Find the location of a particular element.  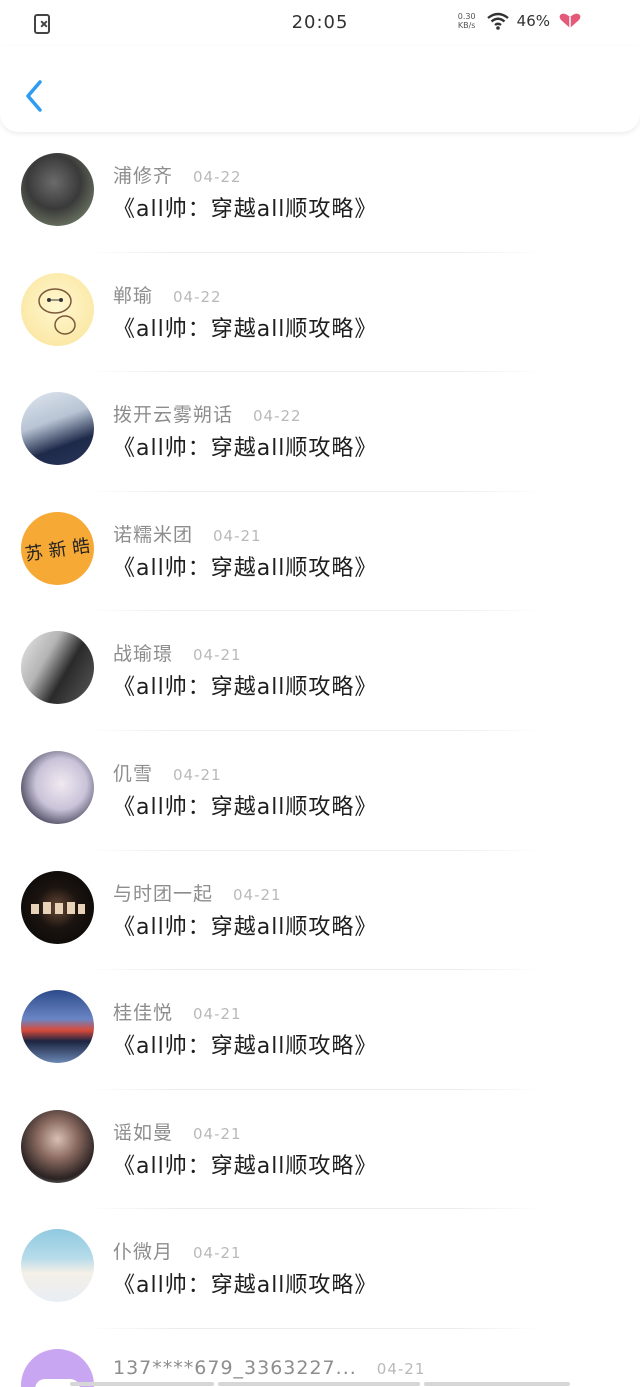

net-speed-value: 0.30 is located at coordinates (466, 16).